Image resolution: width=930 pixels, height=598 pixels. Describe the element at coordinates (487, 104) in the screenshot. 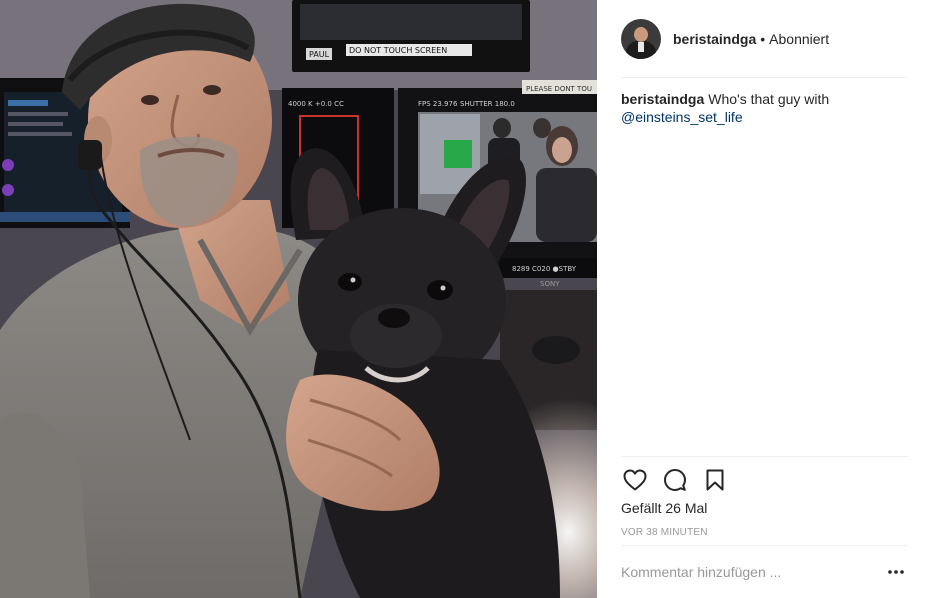

I see `monitor-stats-shutter: SHUTTER 180.0` at that location.